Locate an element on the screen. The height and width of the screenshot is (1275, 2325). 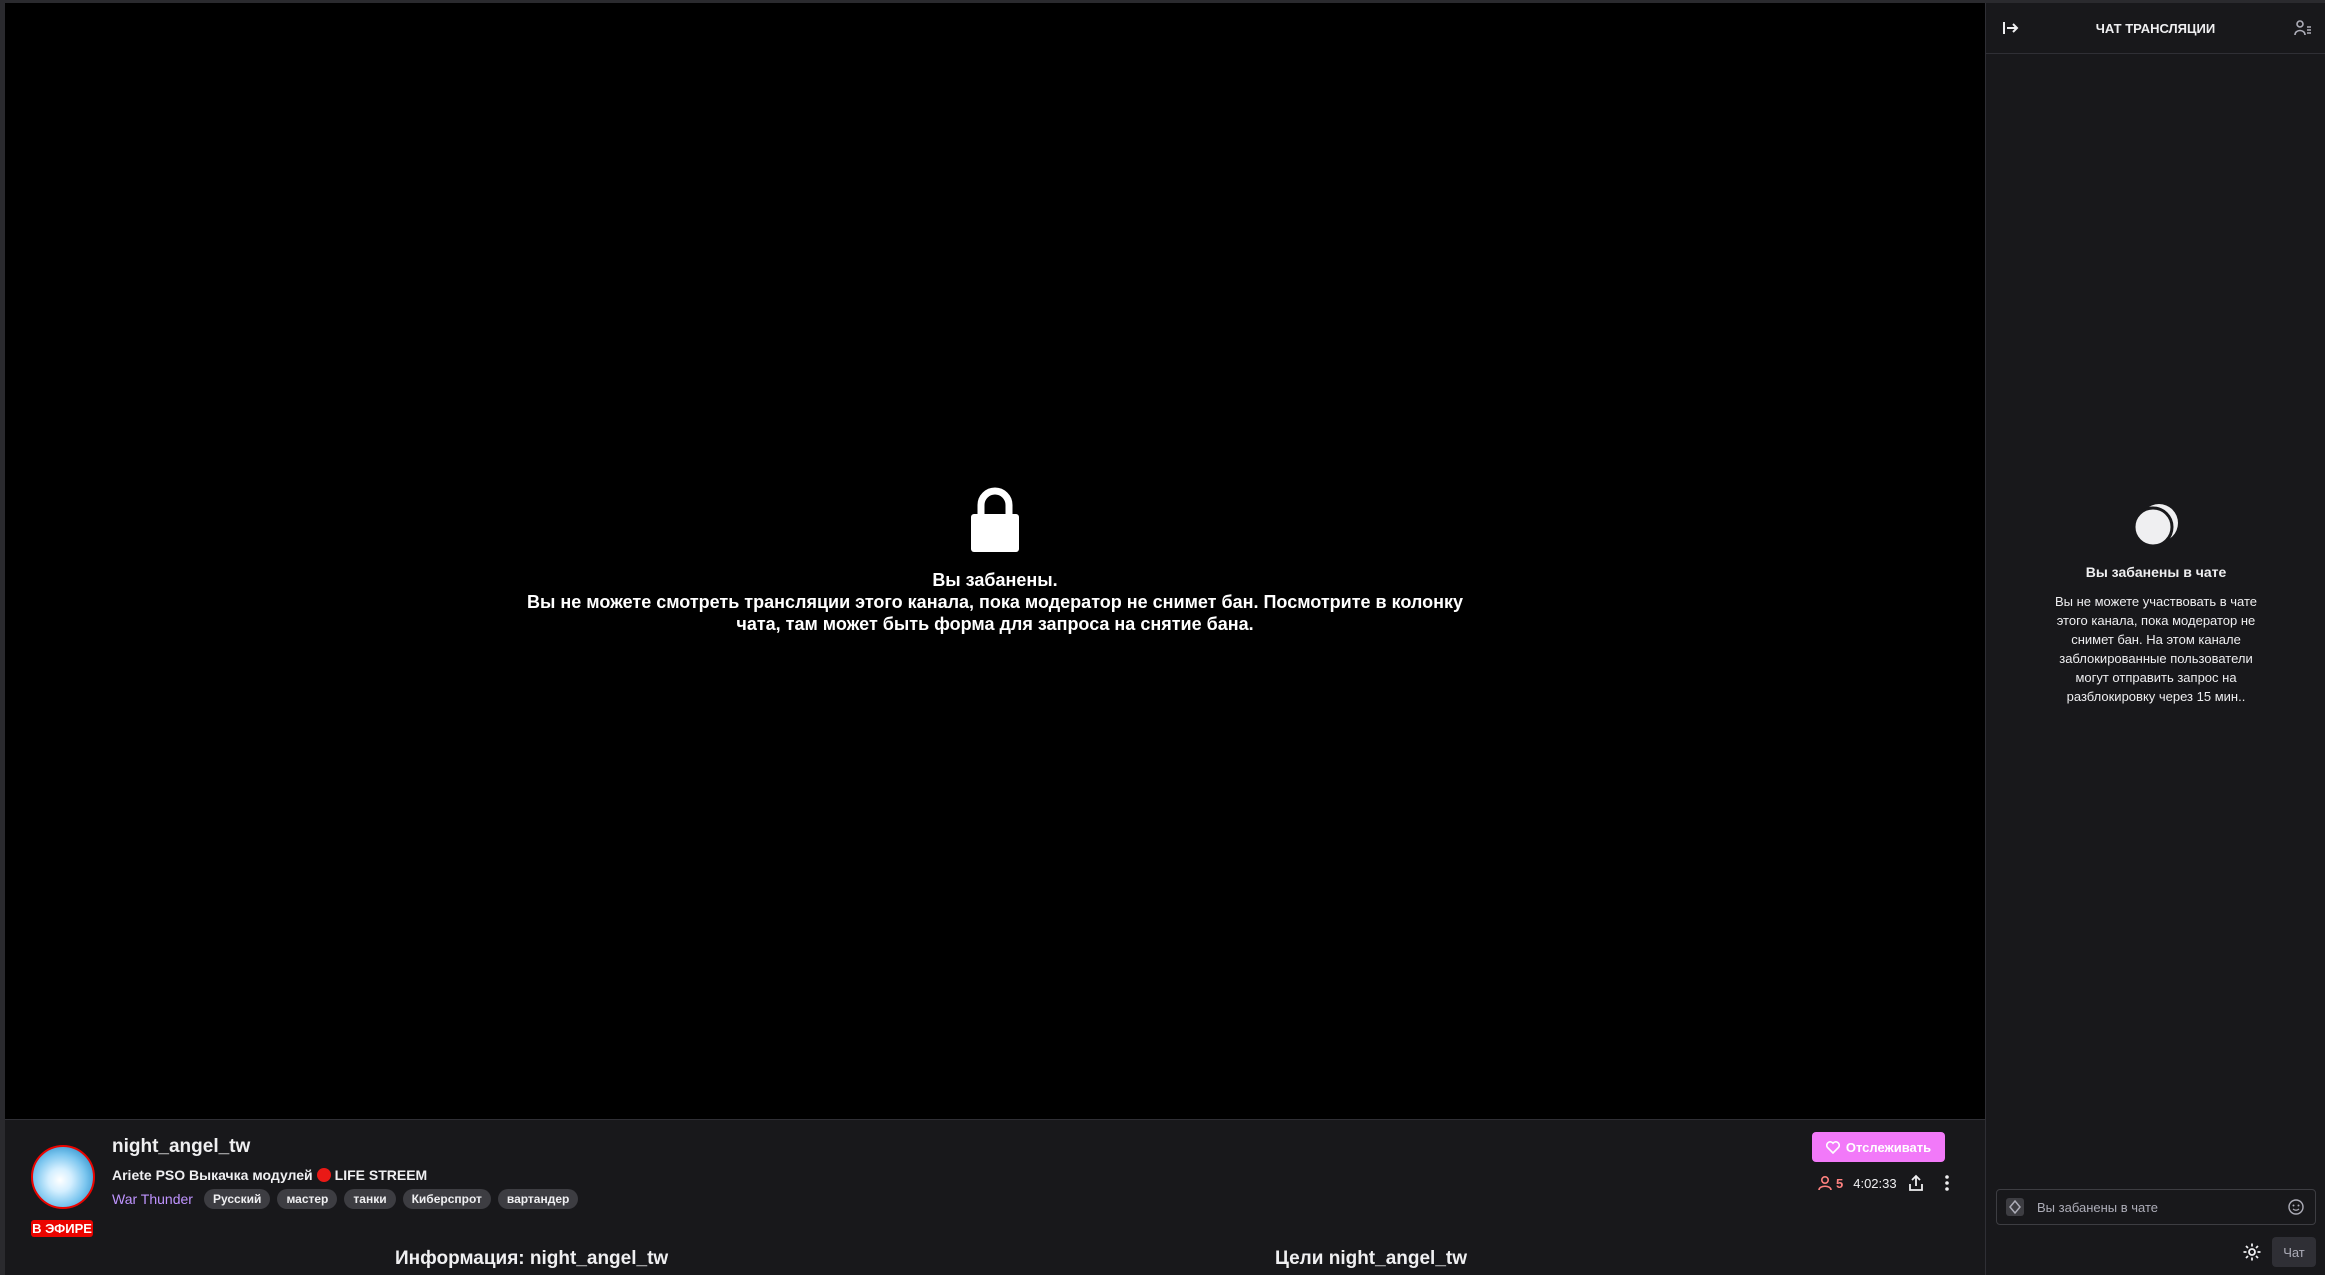
stream-title-prefix: Ariete PSO Выкачка модулей is located at coordinates (212, 1175).